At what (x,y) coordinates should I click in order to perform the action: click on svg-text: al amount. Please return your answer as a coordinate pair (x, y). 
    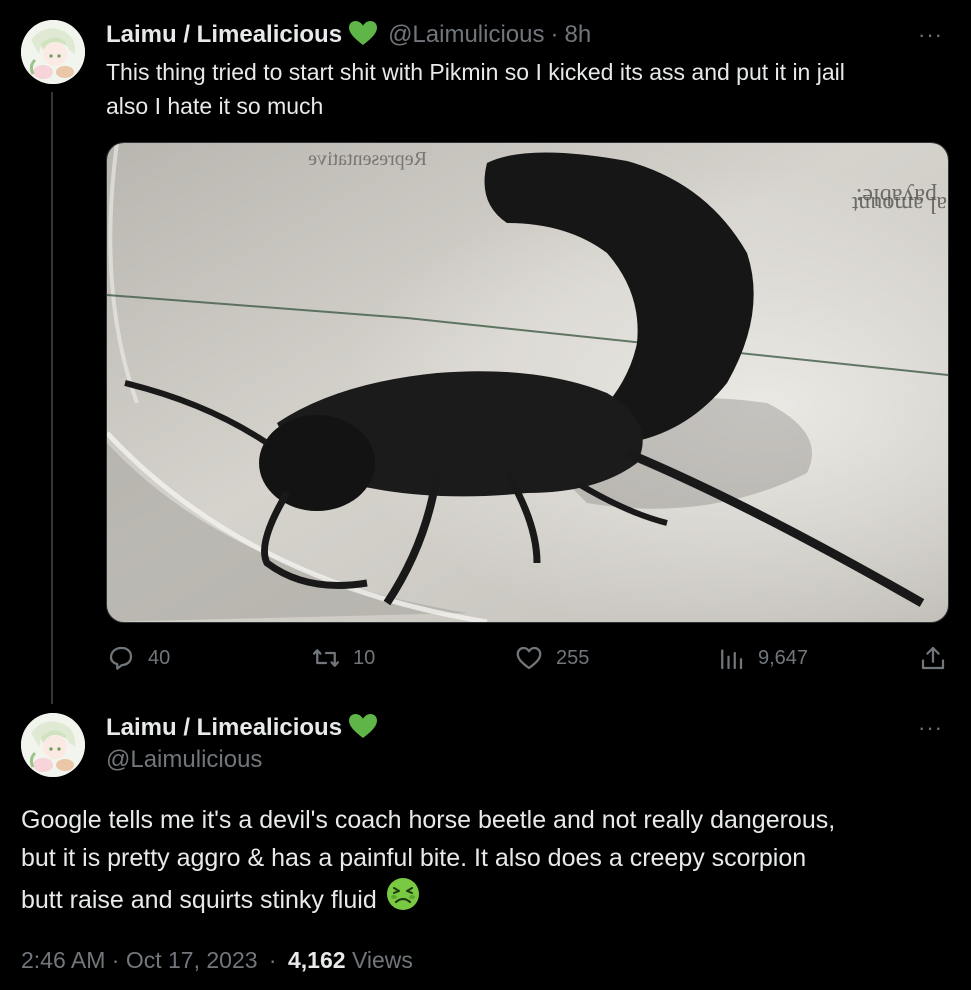
    Looking at the image, I should click on (899, 204).